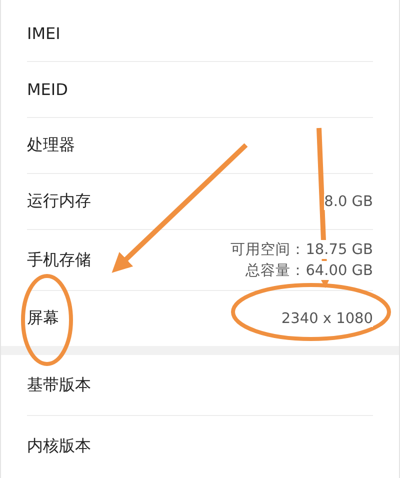 This screenshot has height=478, width=400. I want to click on row-label: MEID, so click(47, 89).